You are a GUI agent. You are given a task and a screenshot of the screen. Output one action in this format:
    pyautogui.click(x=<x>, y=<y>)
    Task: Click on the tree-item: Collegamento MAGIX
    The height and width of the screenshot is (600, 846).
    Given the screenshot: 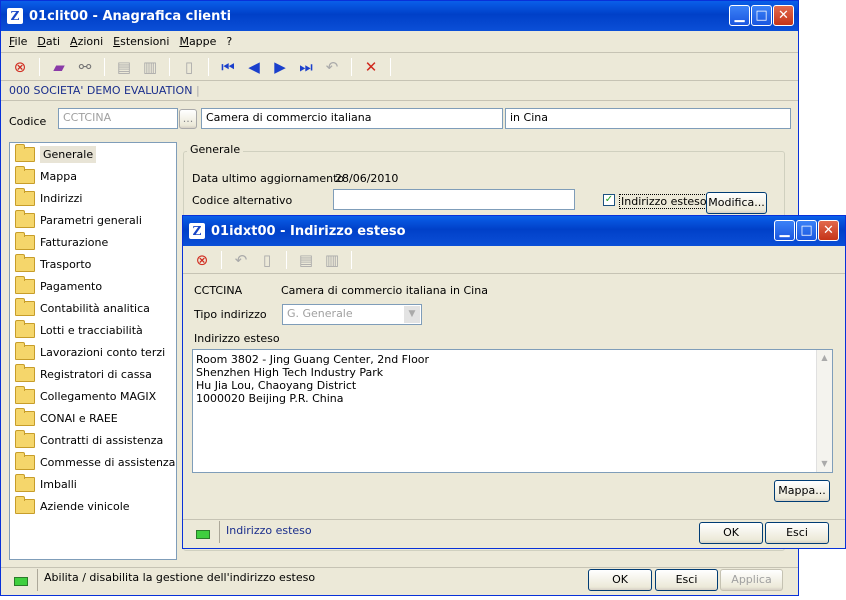 What is the action you would take?
    pyautogui.click(x=93, y=396)
    